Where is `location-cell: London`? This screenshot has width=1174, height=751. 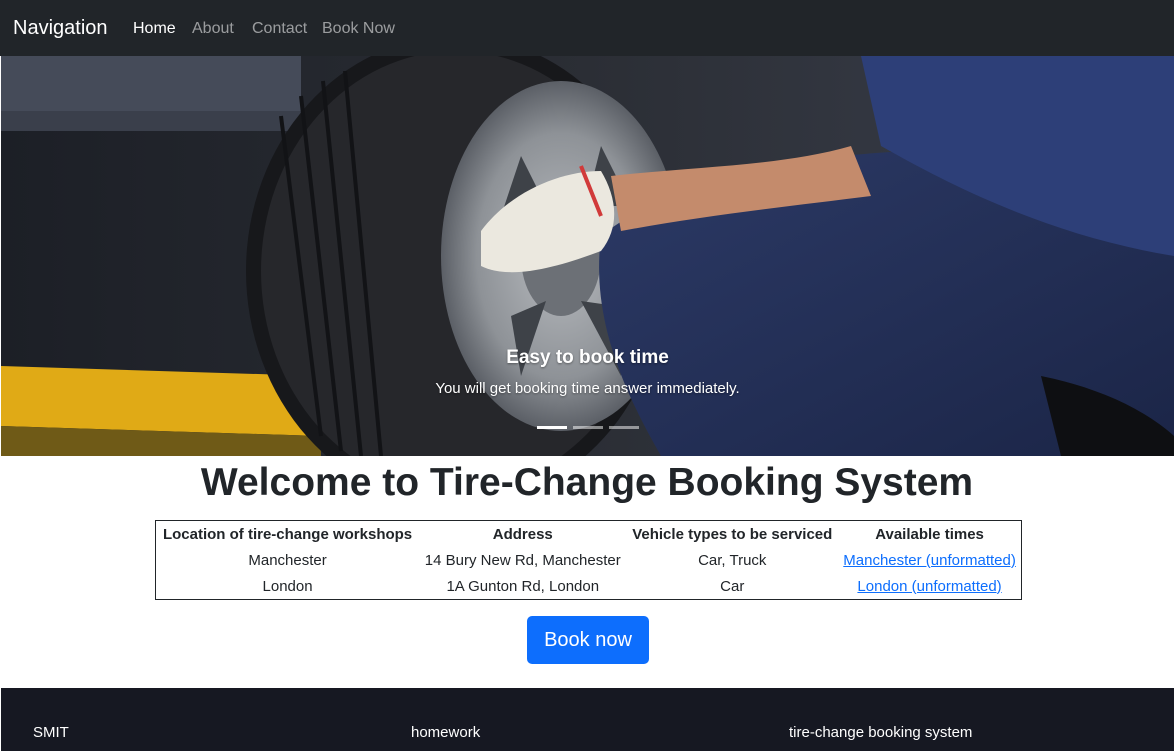
location-cell: London is located at coordinates (287, 586).